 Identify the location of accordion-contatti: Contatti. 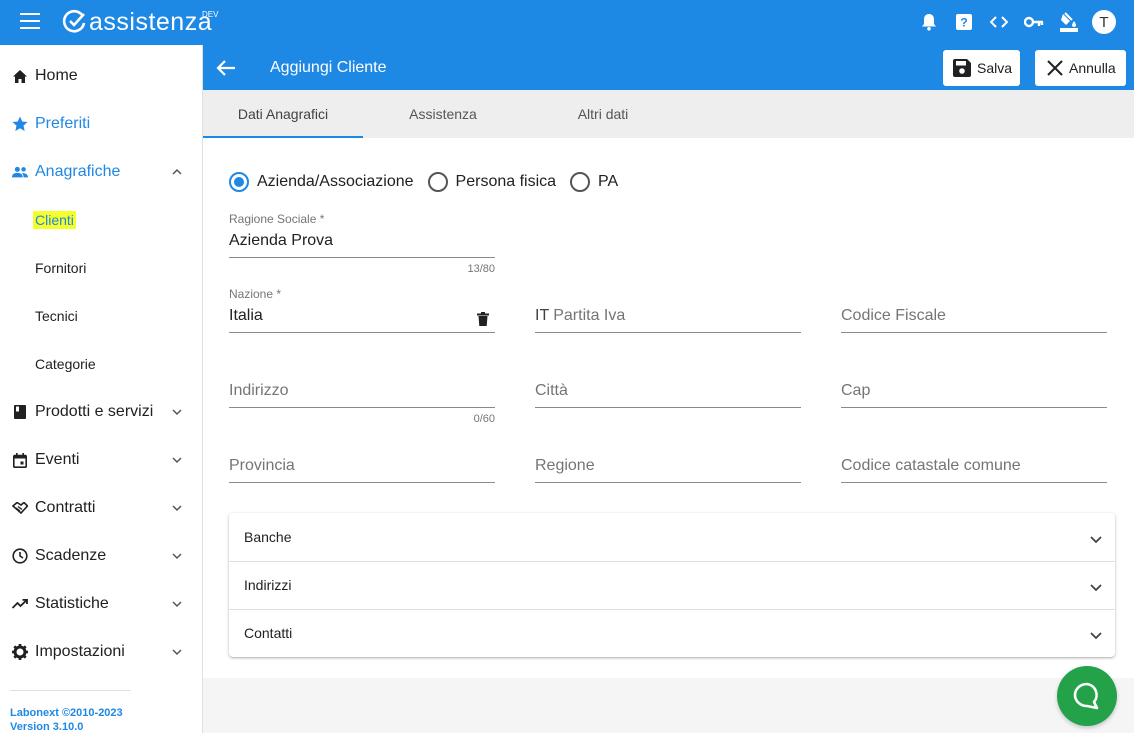
(672, 633).